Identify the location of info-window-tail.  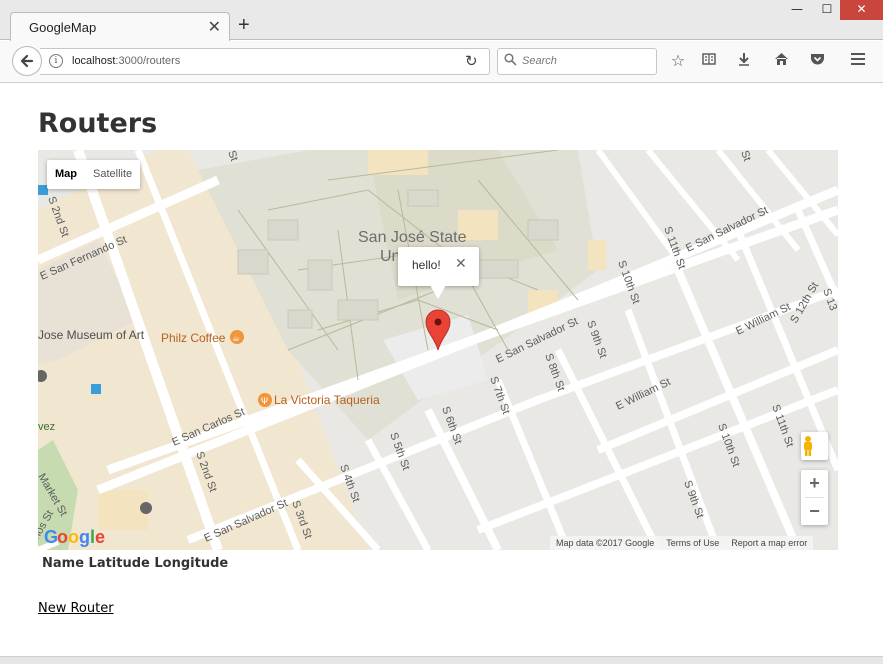
(438, 292).